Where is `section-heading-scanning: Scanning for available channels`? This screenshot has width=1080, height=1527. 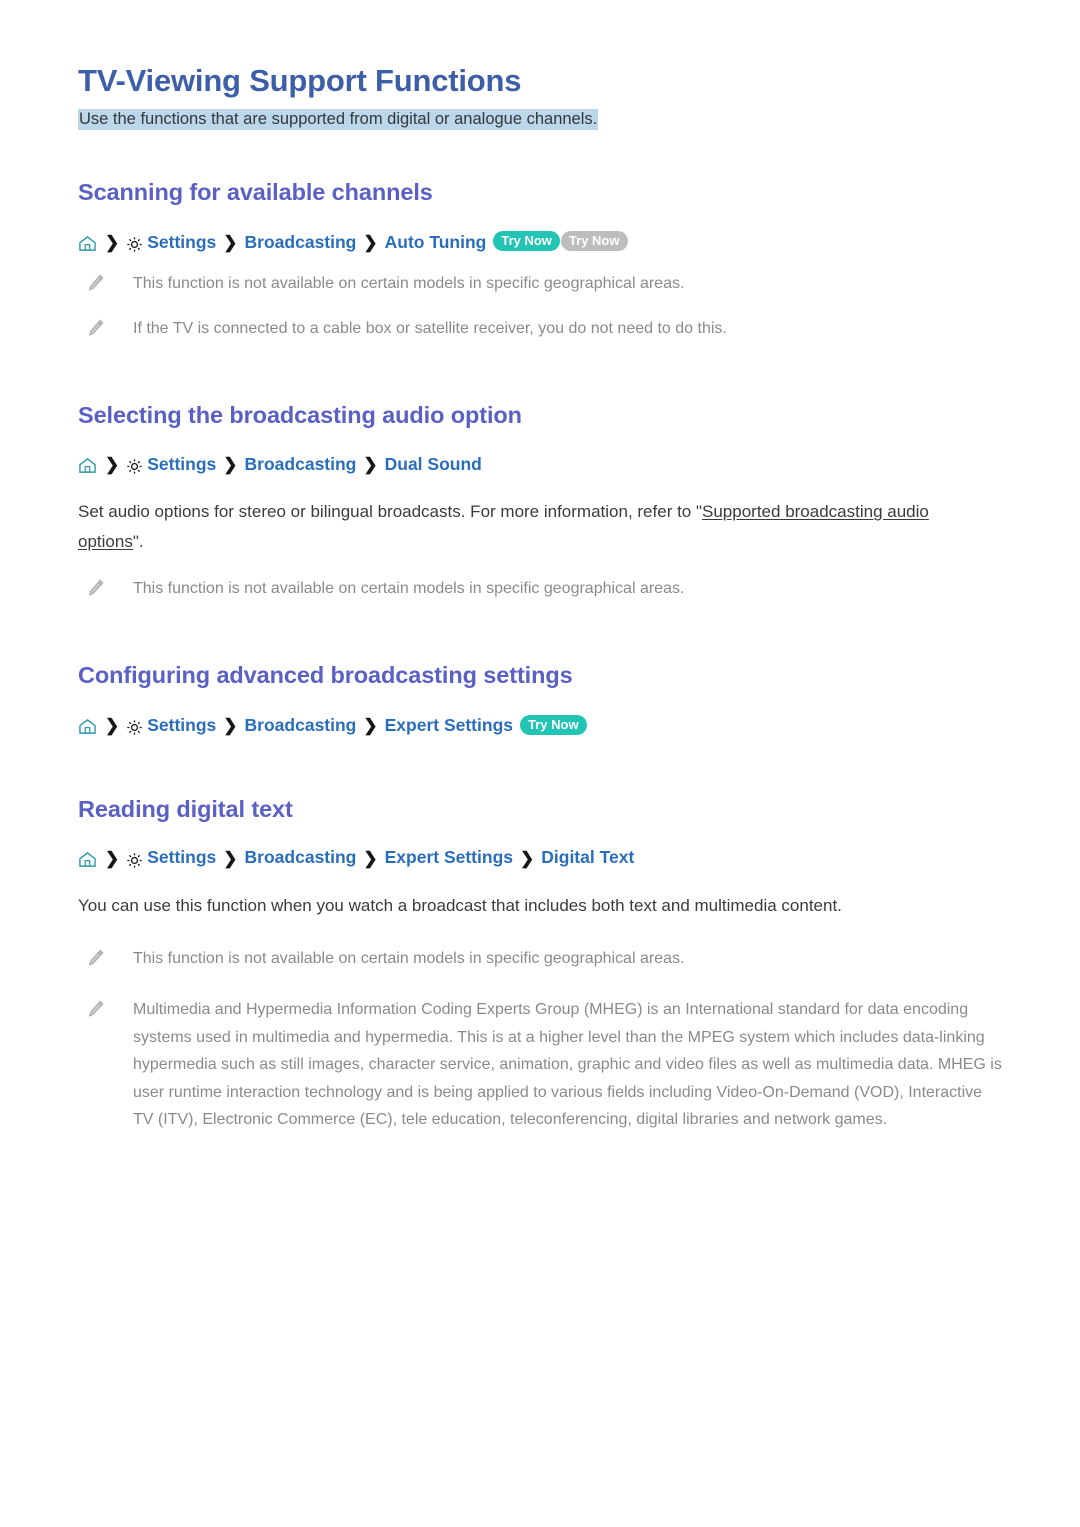 section-heading-scanning: Scanning for available channels is located at coordinates (255, 191).